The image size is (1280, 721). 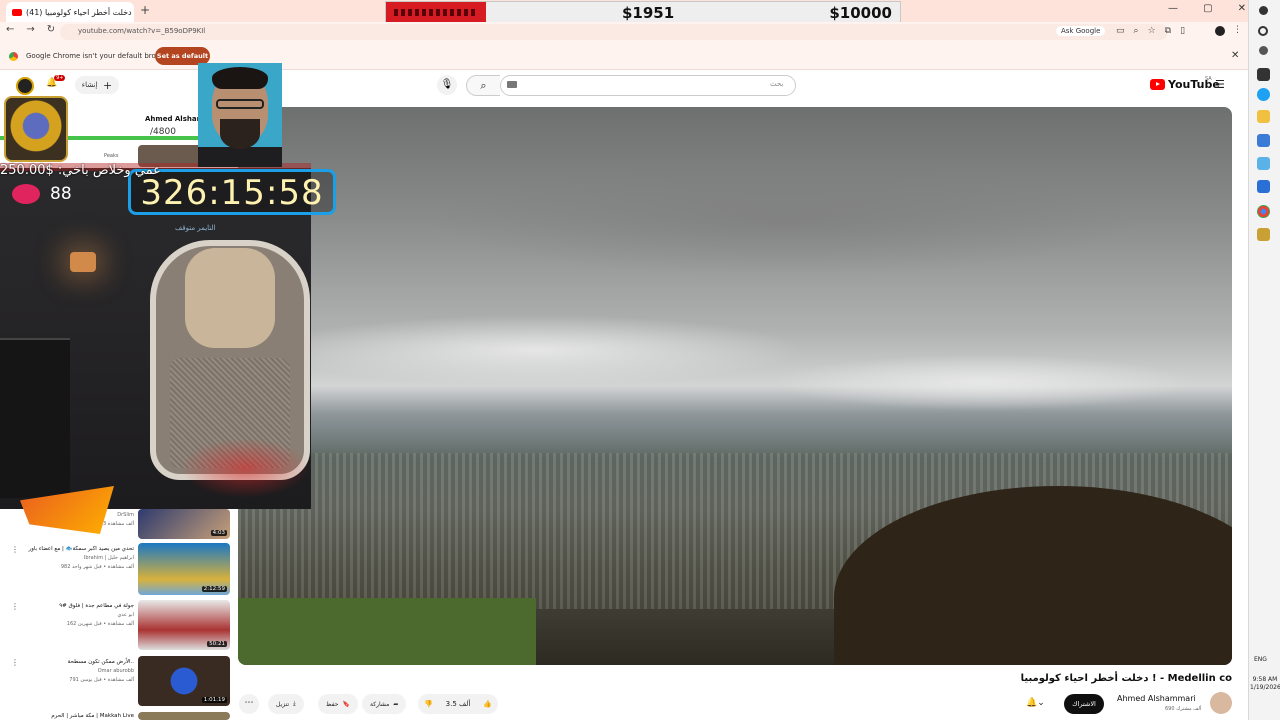 I want to click on chrome-logo-icon, so click(x=13, y=56).